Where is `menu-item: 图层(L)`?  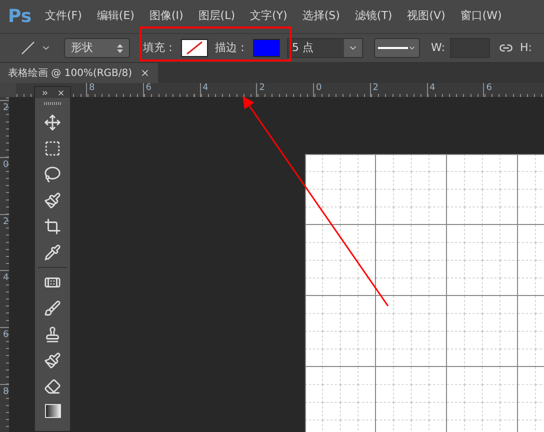 menu-item: 图层(L) is located at coordinates (217, 16).